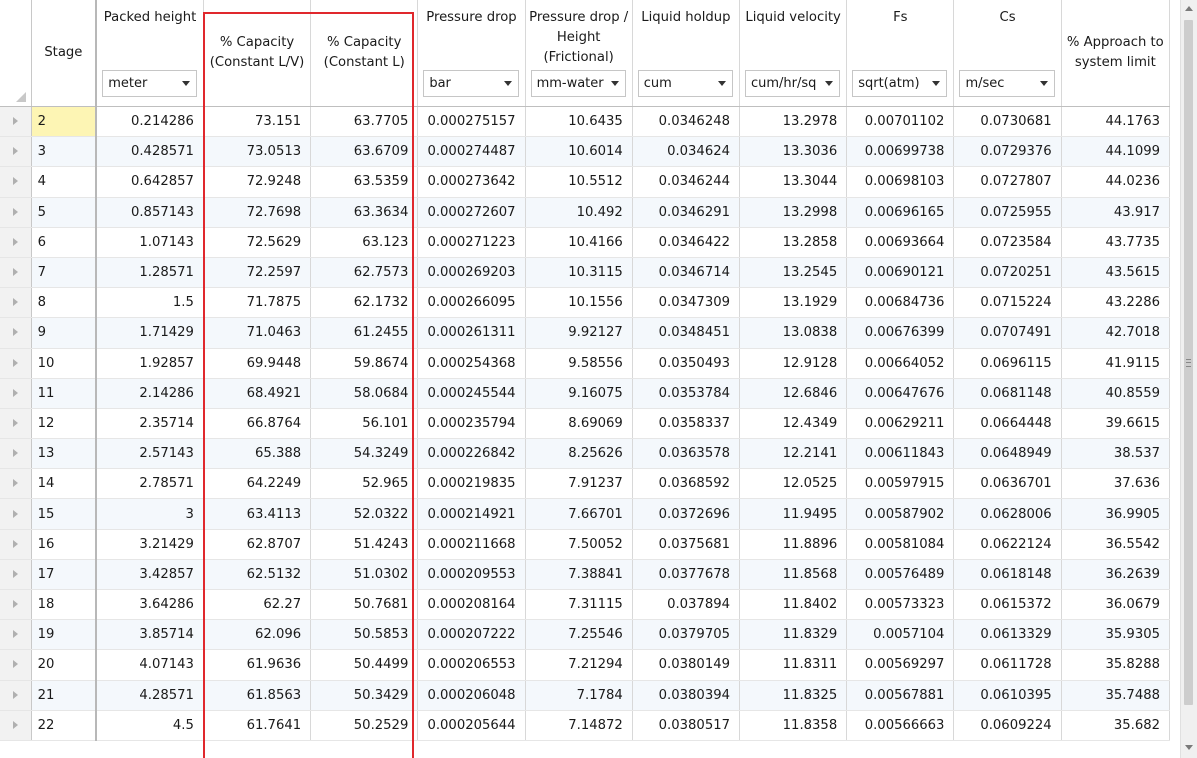  What do you see at coordinates (257, 514) in the screenshot?
I see `cell-cap_lv: 63.4113` at bounding box center [257, 514].